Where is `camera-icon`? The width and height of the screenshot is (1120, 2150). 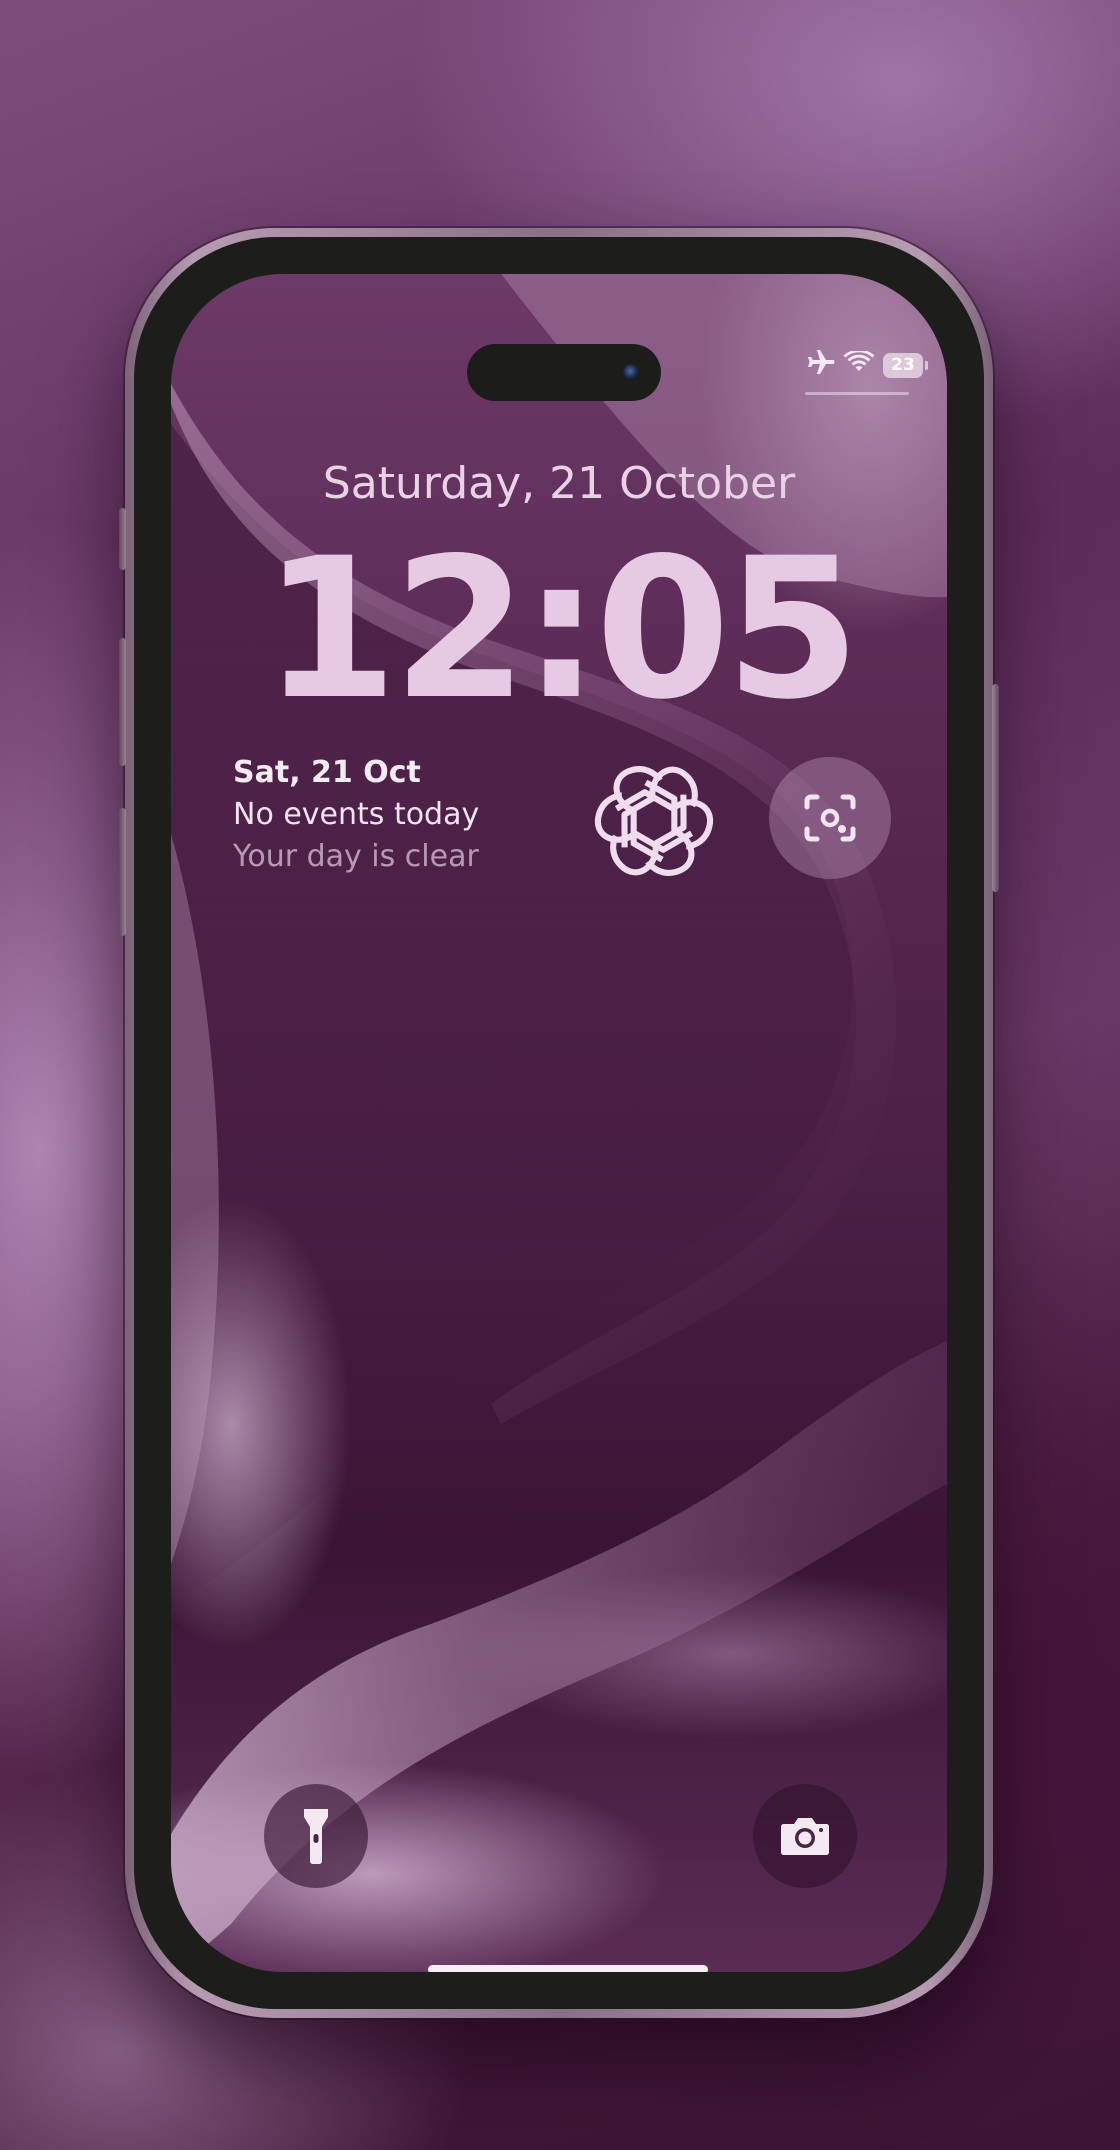 camera-icon is located at coordinates (805, 1836).